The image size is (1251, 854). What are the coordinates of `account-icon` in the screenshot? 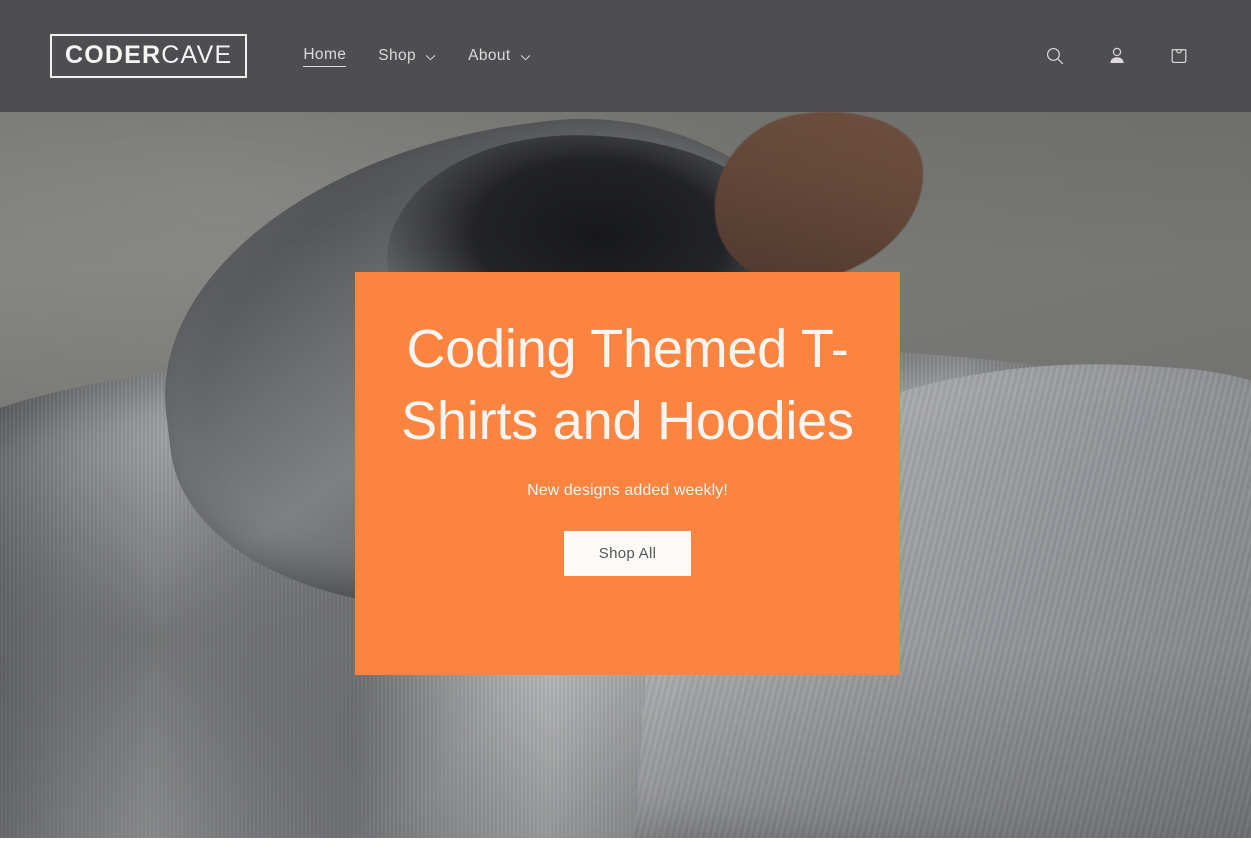 It's located at (1117, 56).